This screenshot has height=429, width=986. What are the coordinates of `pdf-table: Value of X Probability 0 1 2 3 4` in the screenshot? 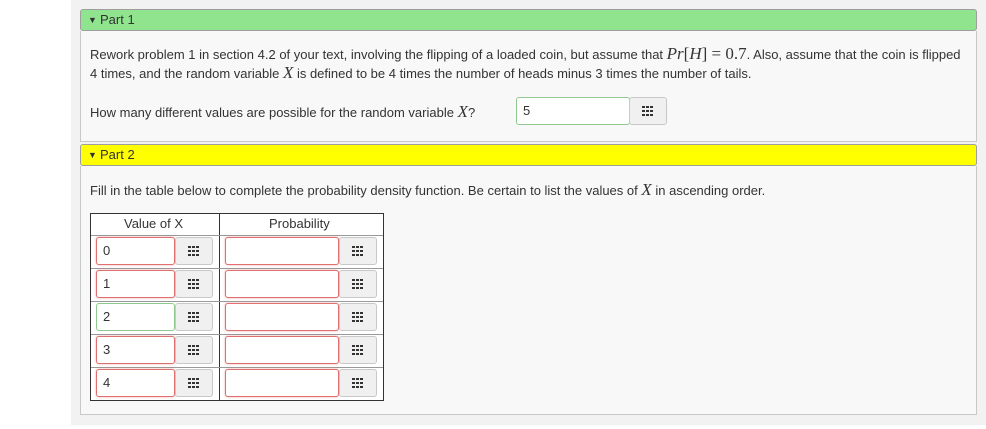 It's located at (237, 307).